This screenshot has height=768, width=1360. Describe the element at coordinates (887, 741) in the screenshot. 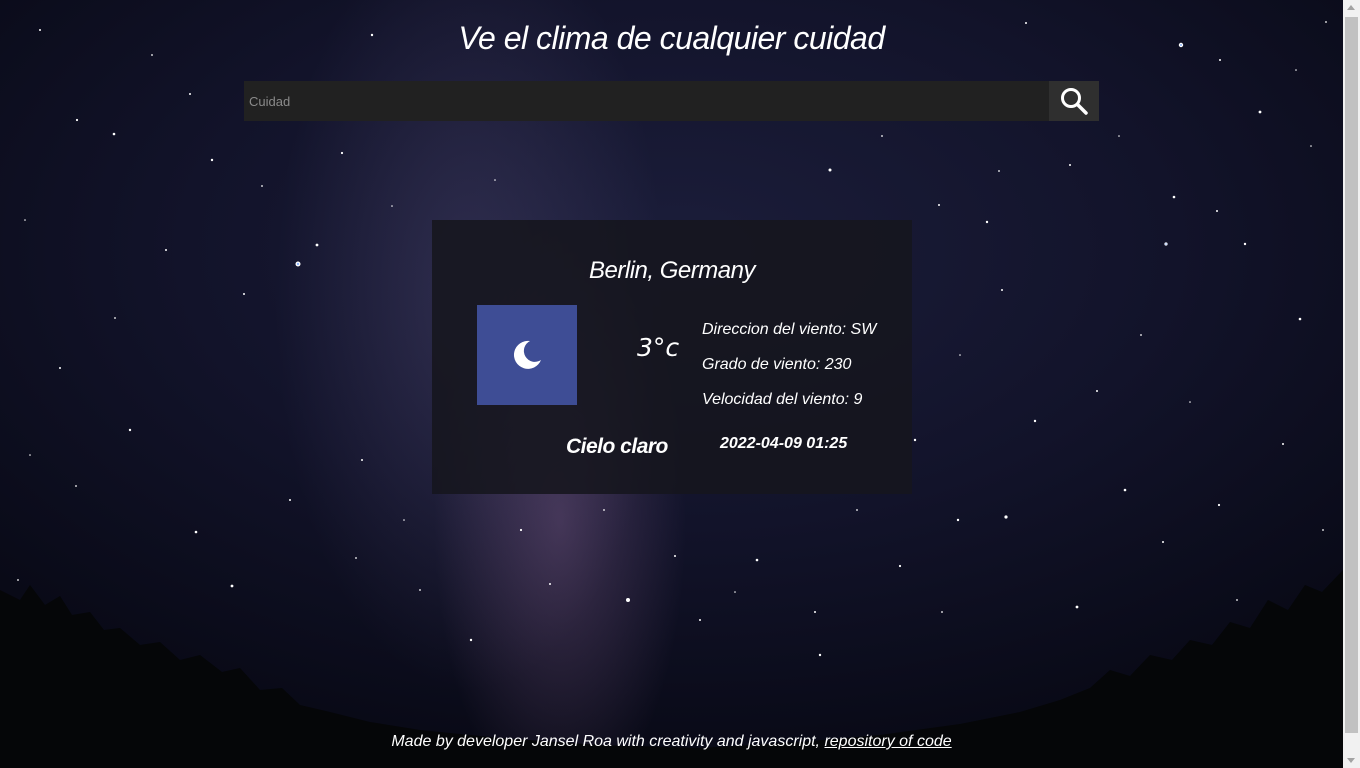

I see `repository-link: repository of code` at that location.